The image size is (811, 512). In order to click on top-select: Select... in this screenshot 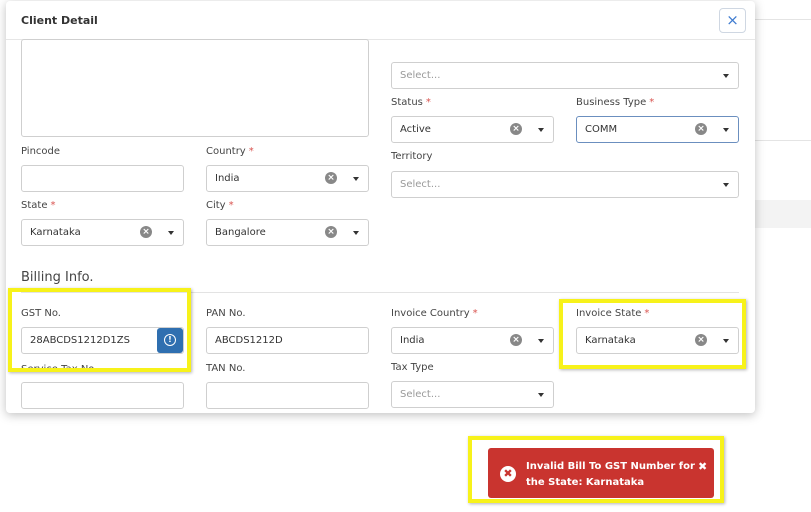, I will do `click(565, 75)`.